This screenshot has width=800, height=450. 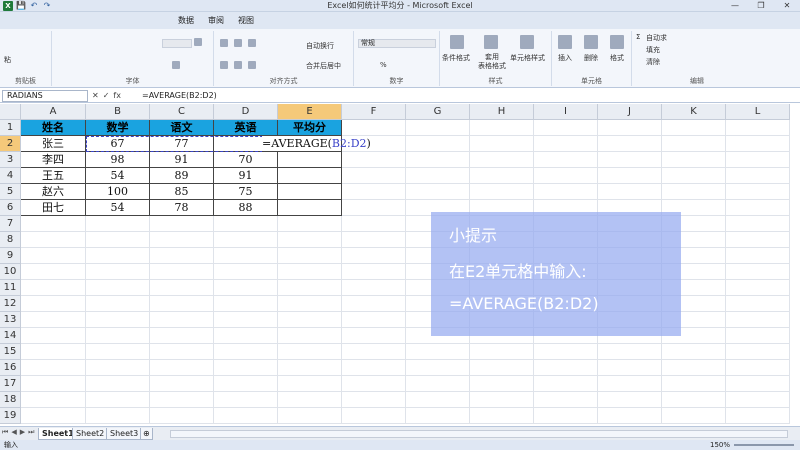 What do you see at coordinates (246, 208) in the screenshot?
I see `data-cell: 88` at bounding box center [246, 208].